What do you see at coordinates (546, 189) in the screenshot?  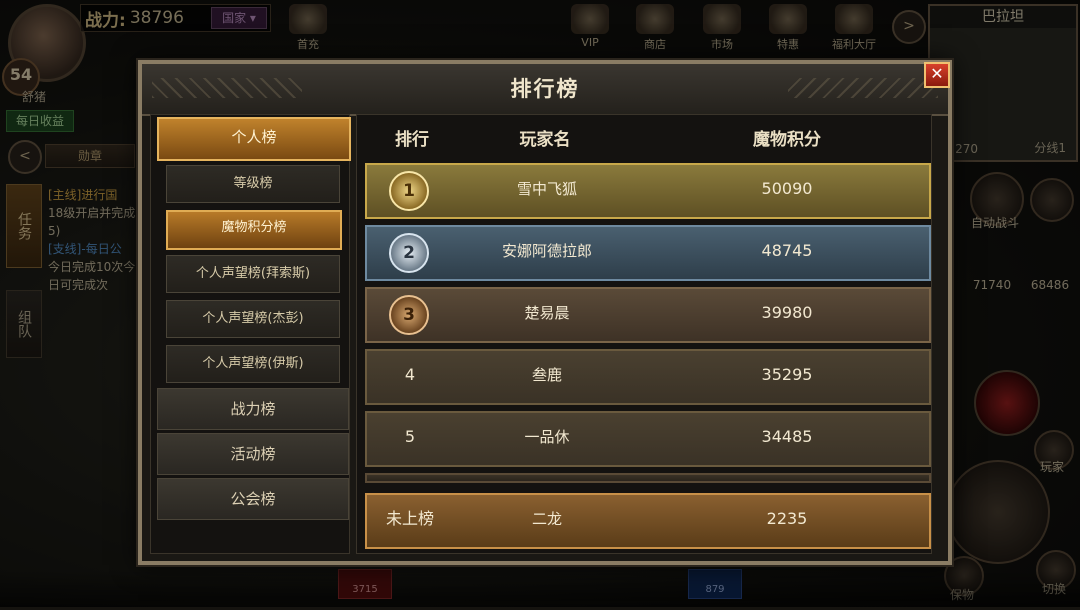 I see `player-name-cell: 雪中飞狐` at bounding box center [546, 189].